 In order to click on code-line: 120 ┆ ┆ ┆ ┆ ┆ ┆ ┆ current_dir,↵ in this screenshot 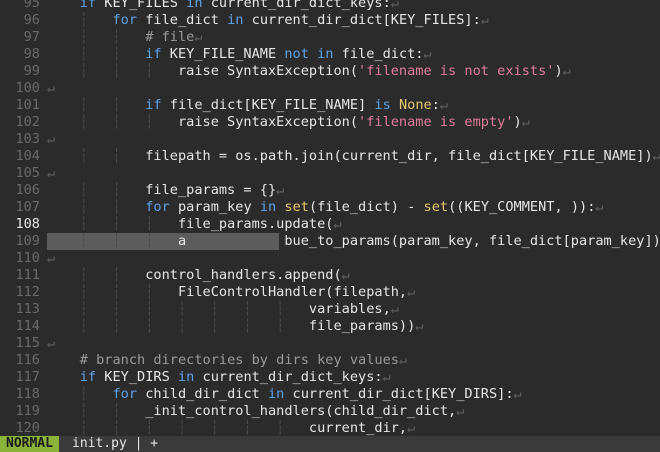, I will do `click(330, 428)`.